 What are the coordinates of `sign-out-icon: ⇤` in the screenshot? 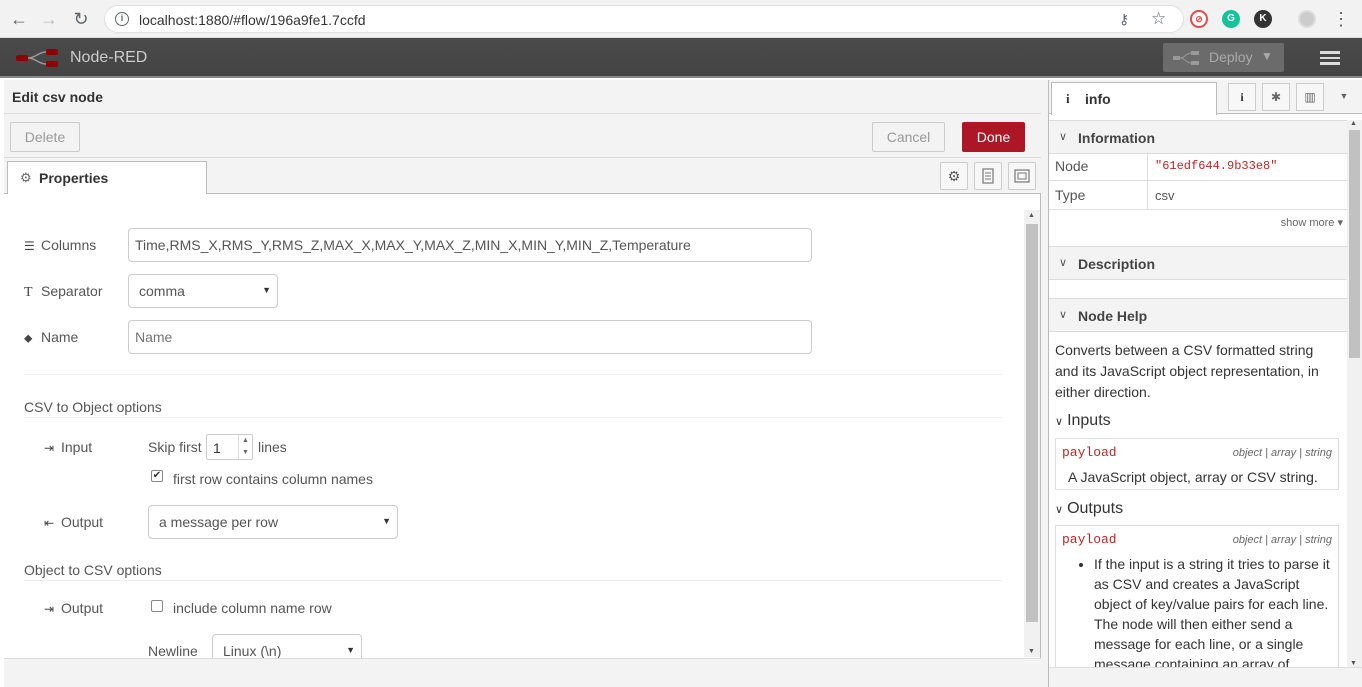 It's located at (49, 523).